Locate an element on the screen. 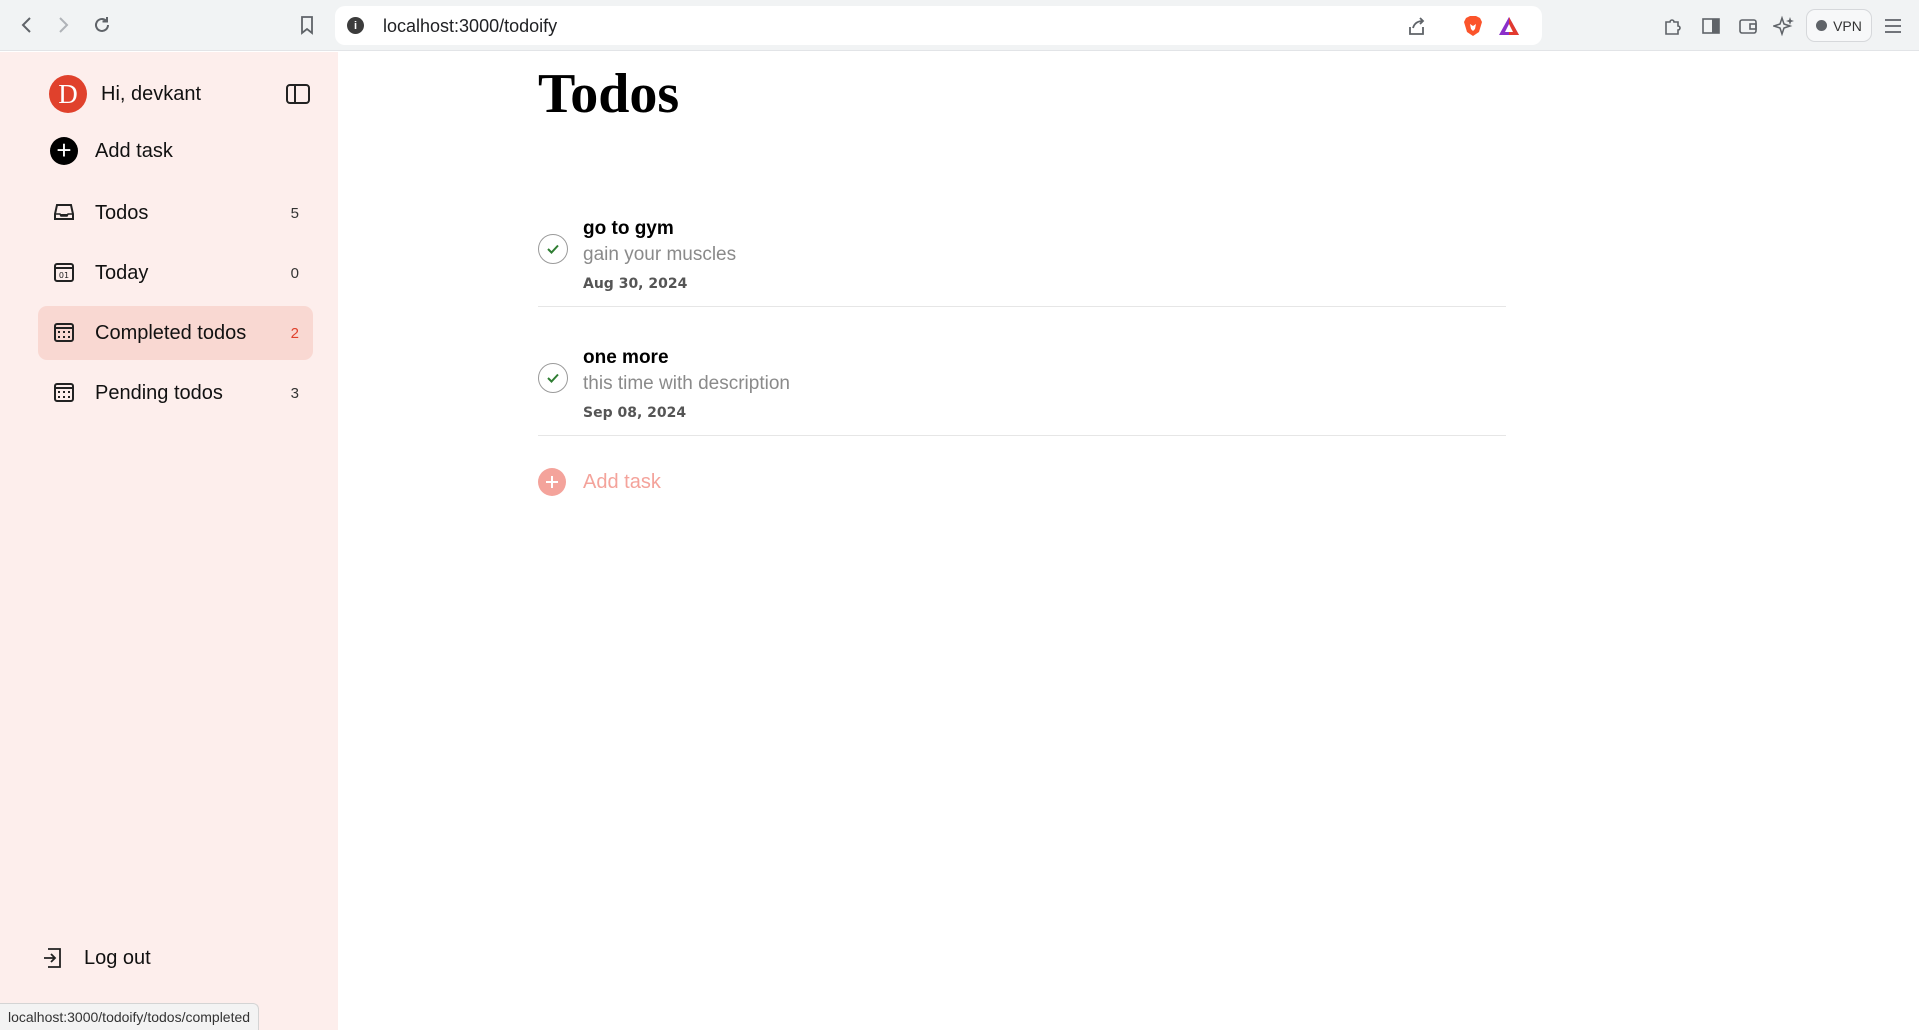  brave-rewards-button is located at coordinates (1509, 26).